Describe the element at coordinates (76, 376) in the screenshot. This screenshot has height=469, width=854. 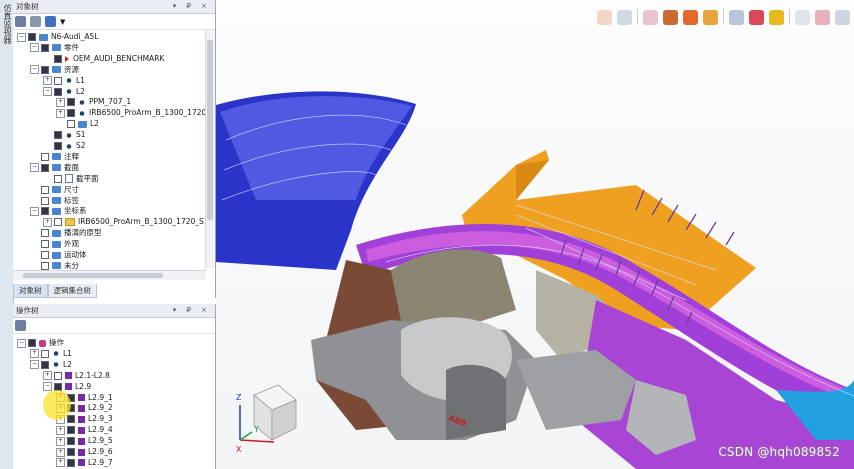
I see `tree-row: + L2.1-L2.8` at that location.